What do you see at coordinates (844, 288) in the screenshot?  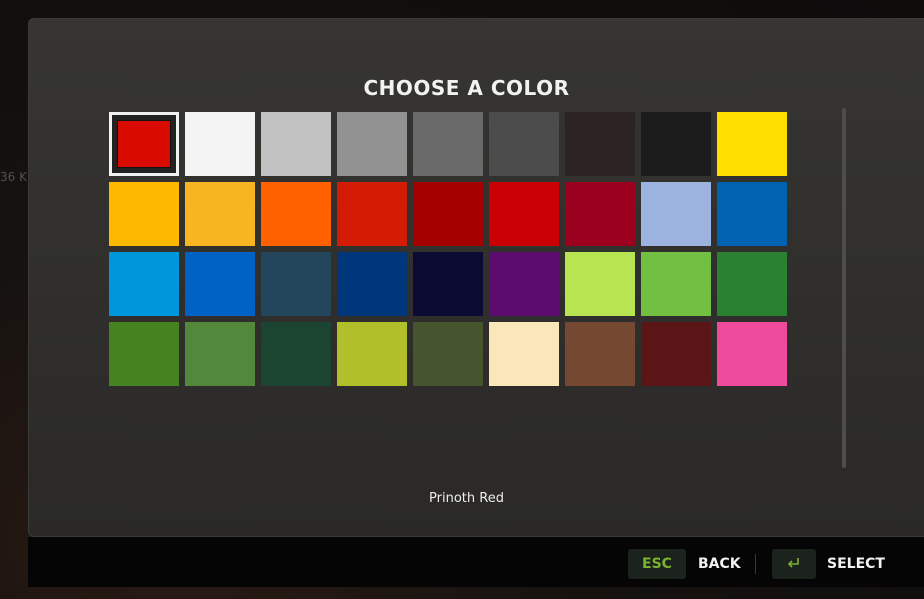 I see `scrollbar` at bounding box center [844, 288].